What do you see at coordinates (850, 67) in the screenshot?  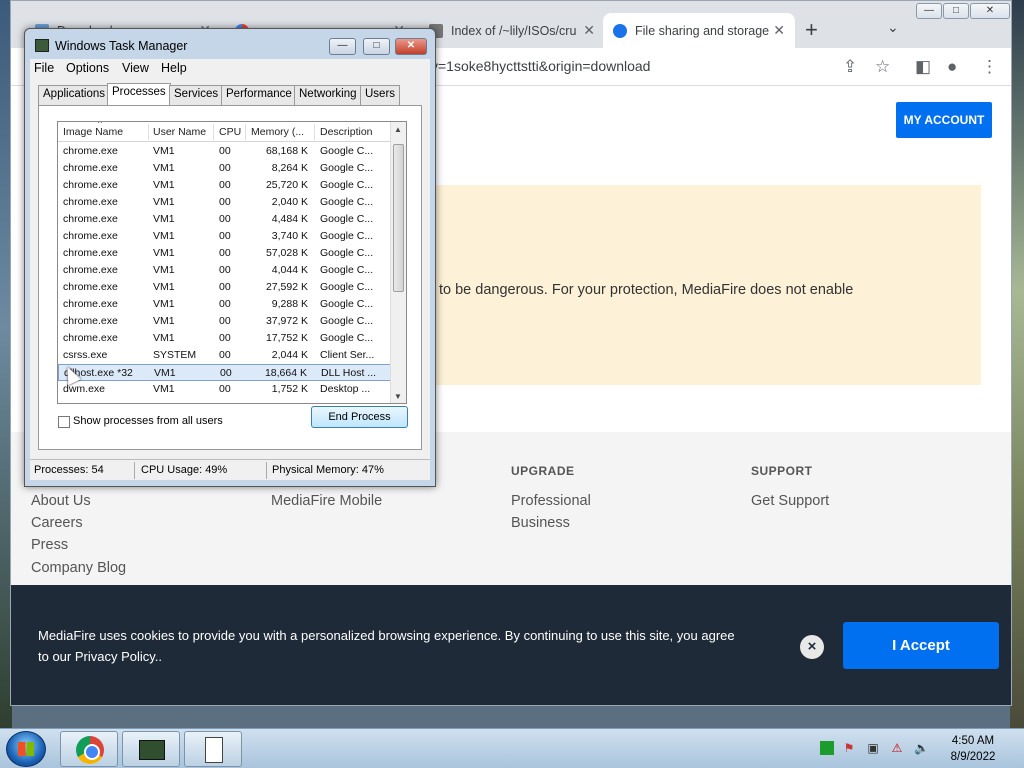 I see `share-icon: ⇪` at bounding box center [850, 67].